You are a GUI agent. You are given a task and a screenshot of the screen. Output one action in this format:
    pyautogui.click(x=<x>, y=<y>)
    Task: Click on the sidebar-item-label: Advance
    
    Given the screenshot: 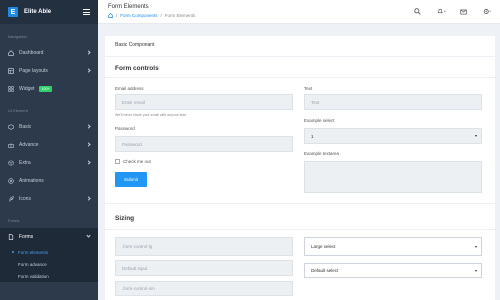 What is the action you would take?
    pyautogui.click(x=29, y=145)
    